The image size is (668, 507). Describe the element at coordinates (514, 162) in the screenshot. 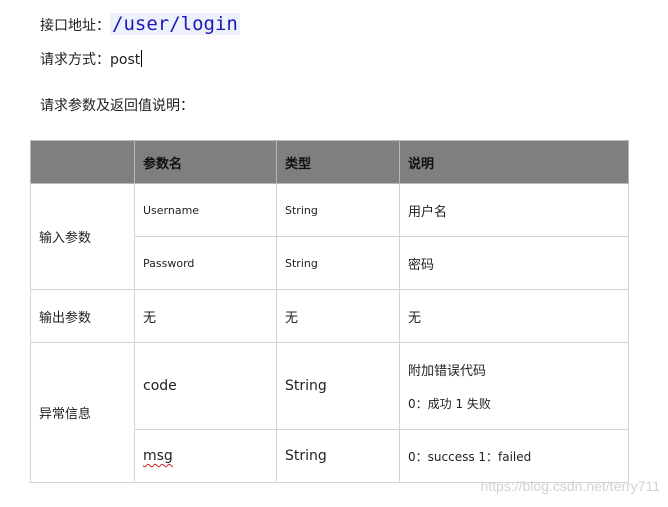

I see `header-cell-description: 说明` at that location.